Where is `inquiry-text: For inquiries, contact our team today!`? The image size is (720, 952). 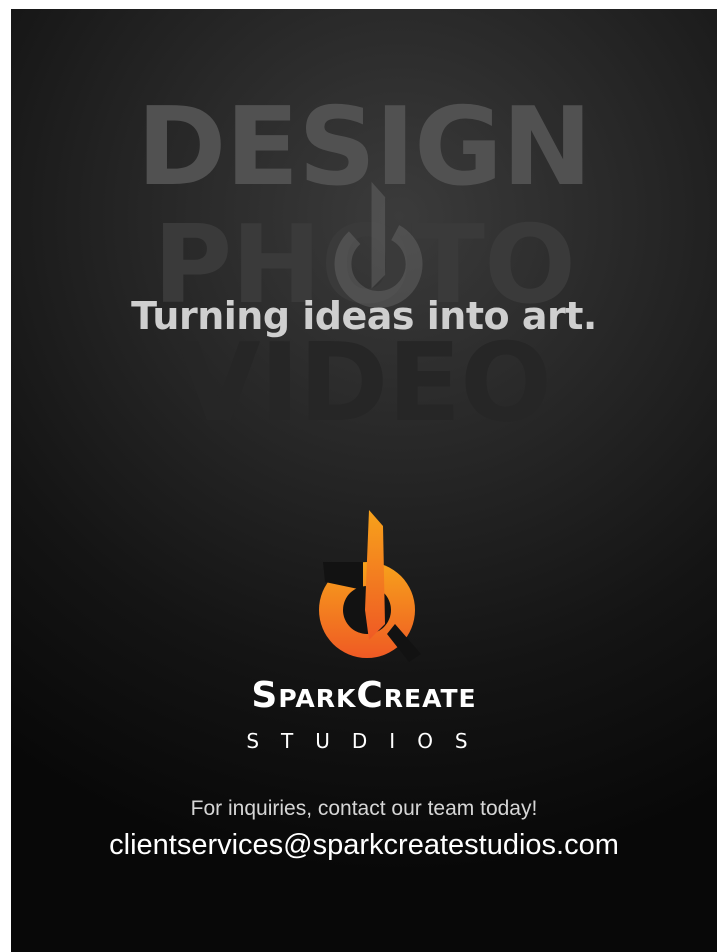
inquiry-text: For inquiries, contact our team today! is located at coordinates (364, 808).